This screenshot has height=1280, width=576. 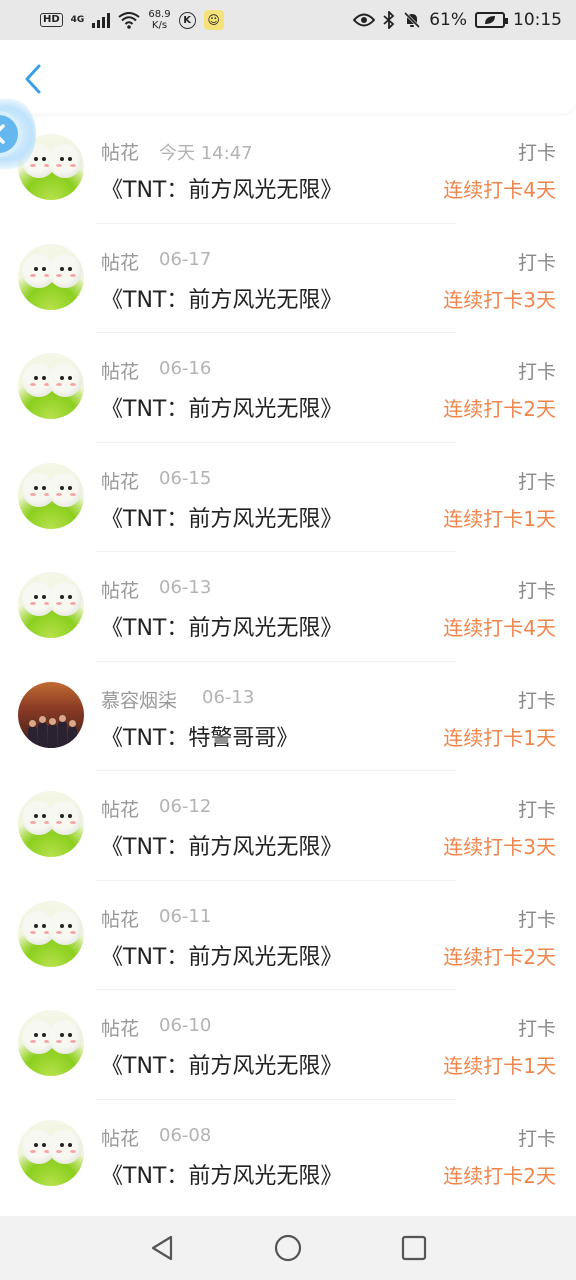 I want to click on author-name: 慕容烟柒, so click(x=139, y=699).